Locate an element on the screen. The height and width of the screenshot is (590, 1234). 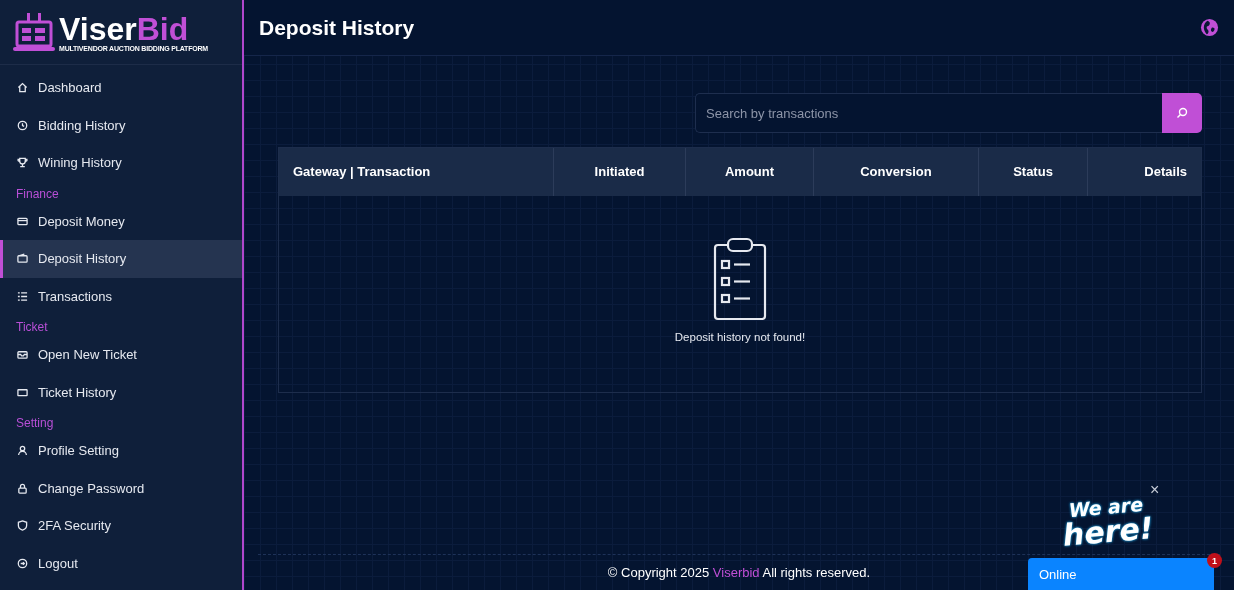
sidebar-item: Deposit History is located at coordinates (121, 259).